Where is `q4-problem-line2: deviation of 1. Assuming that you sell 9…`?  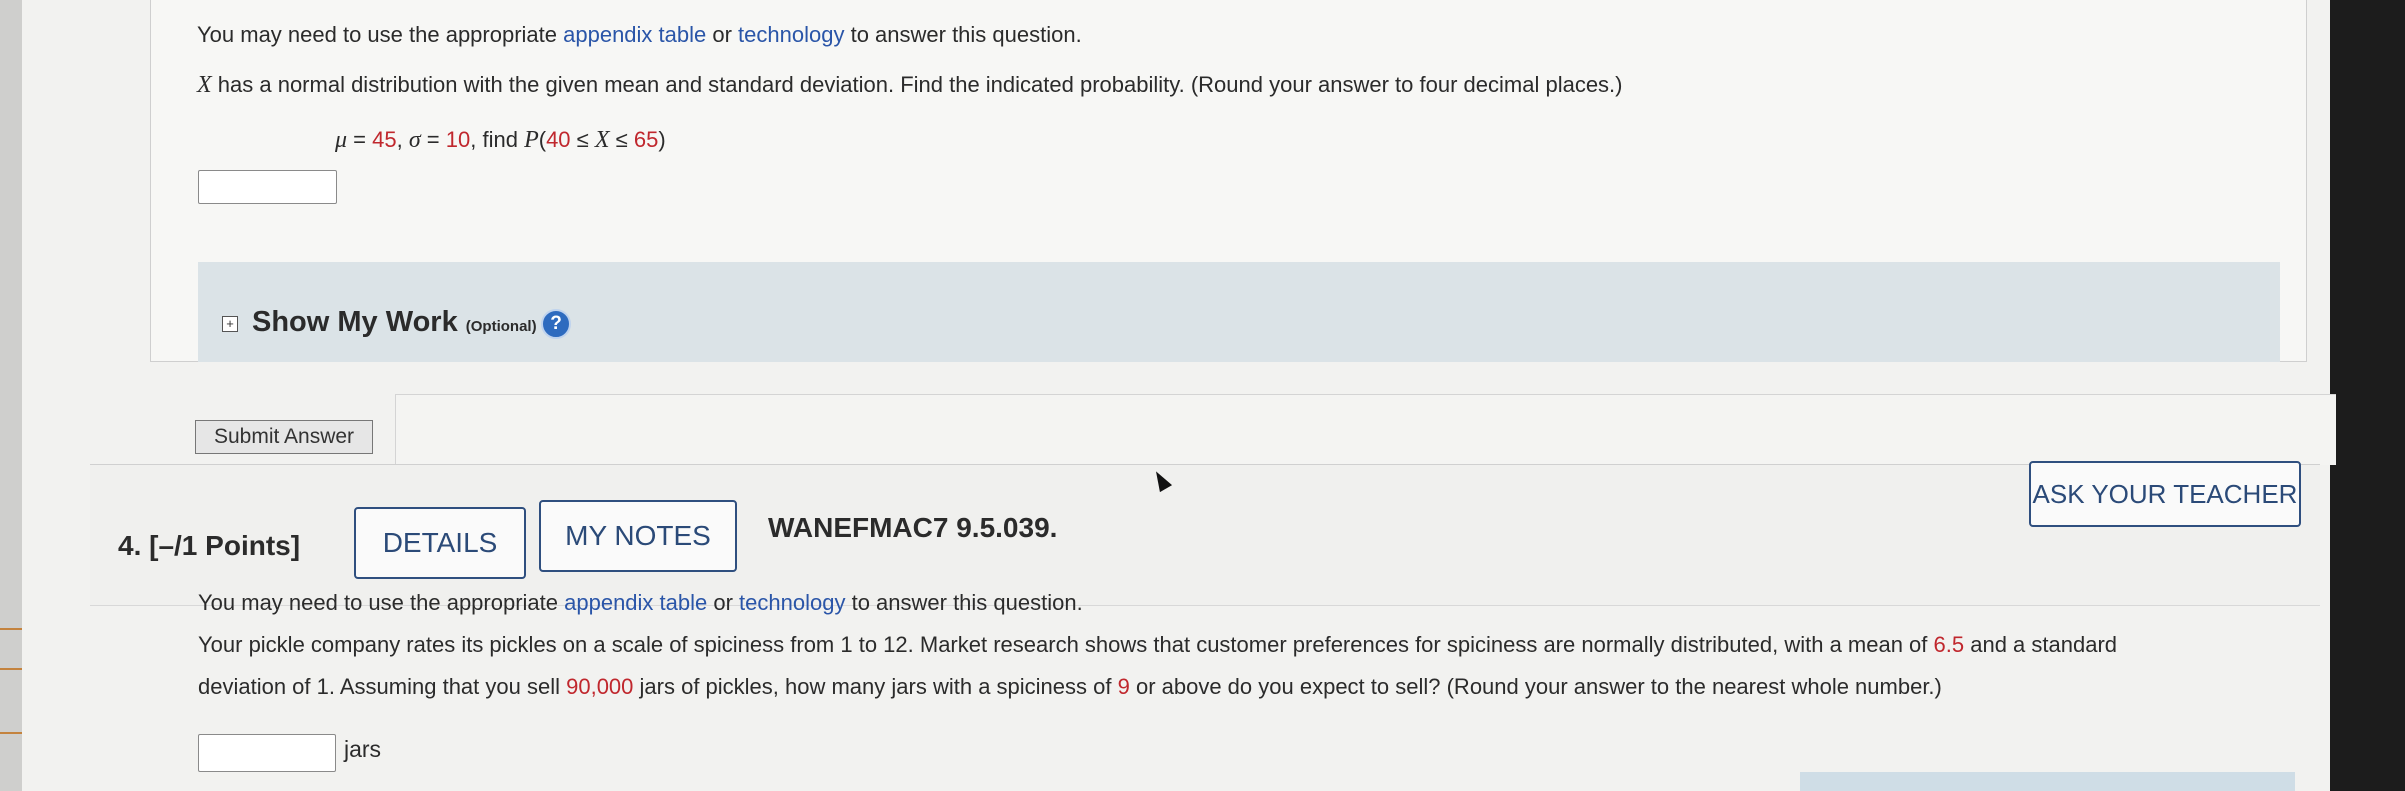 q4-problem-line2: deviation of 1. Assuming that you sell 9… is located at coordinates (1070, 687).